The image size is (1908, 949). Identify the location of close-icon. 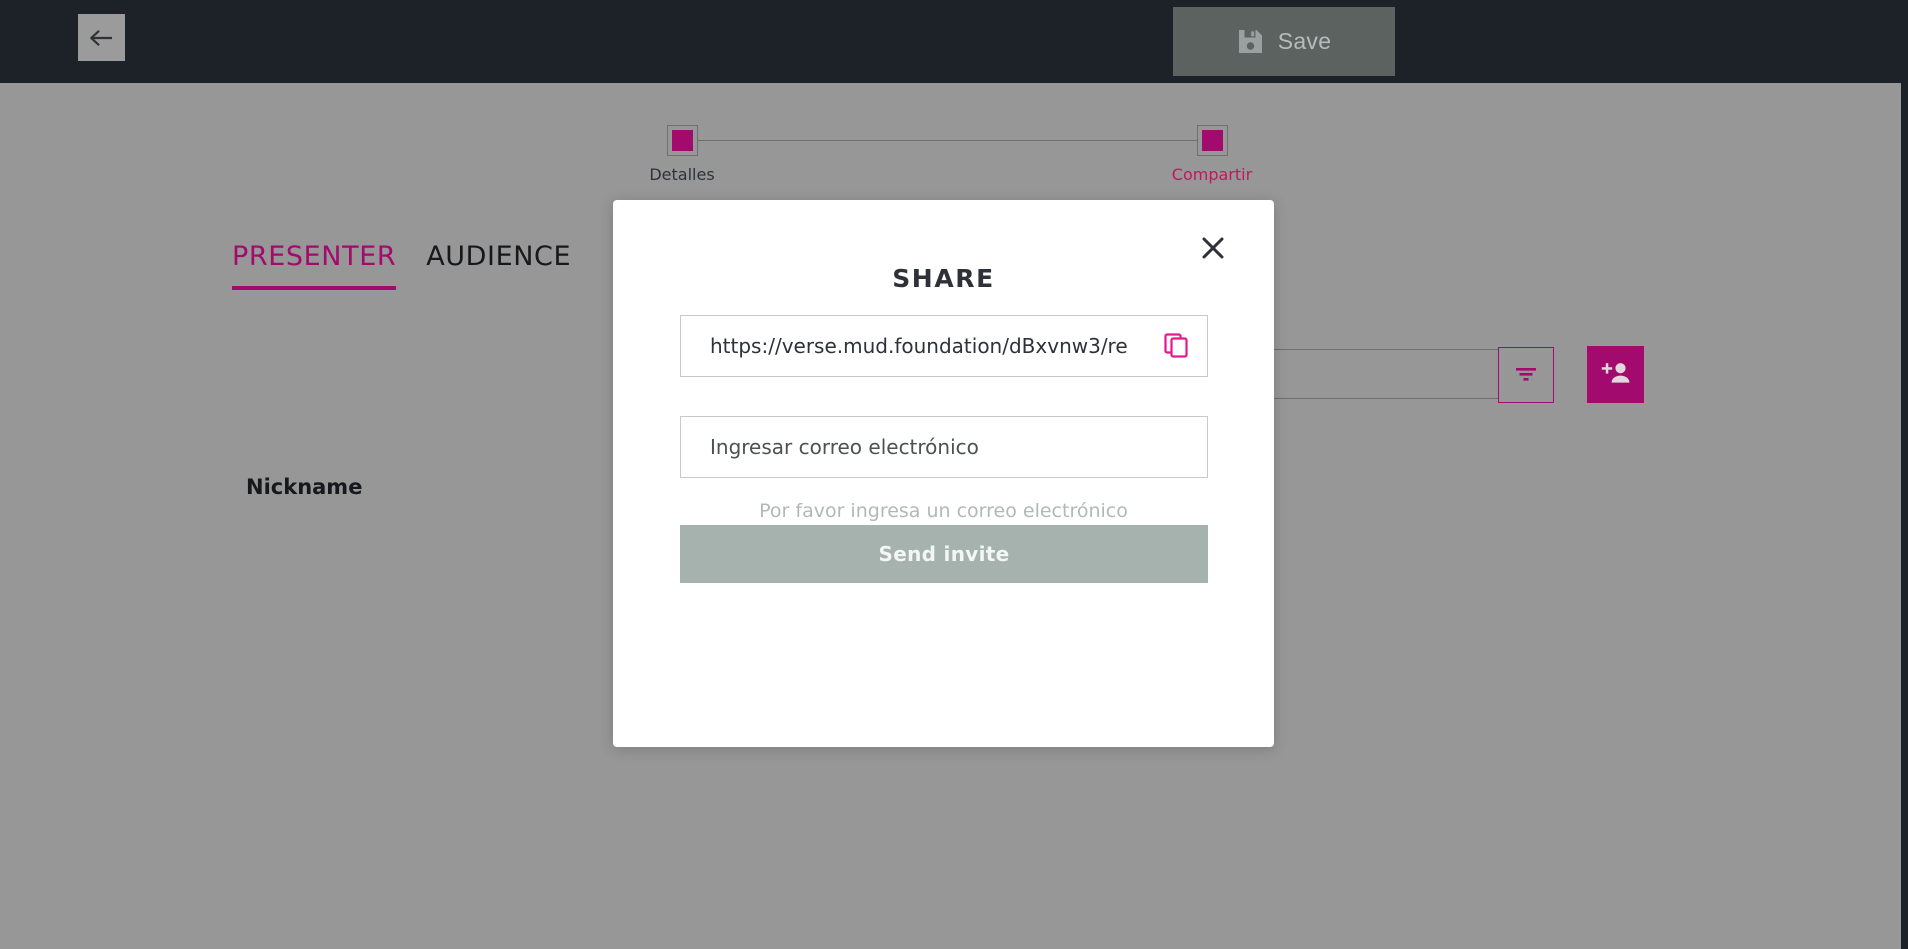
(1213, 249).